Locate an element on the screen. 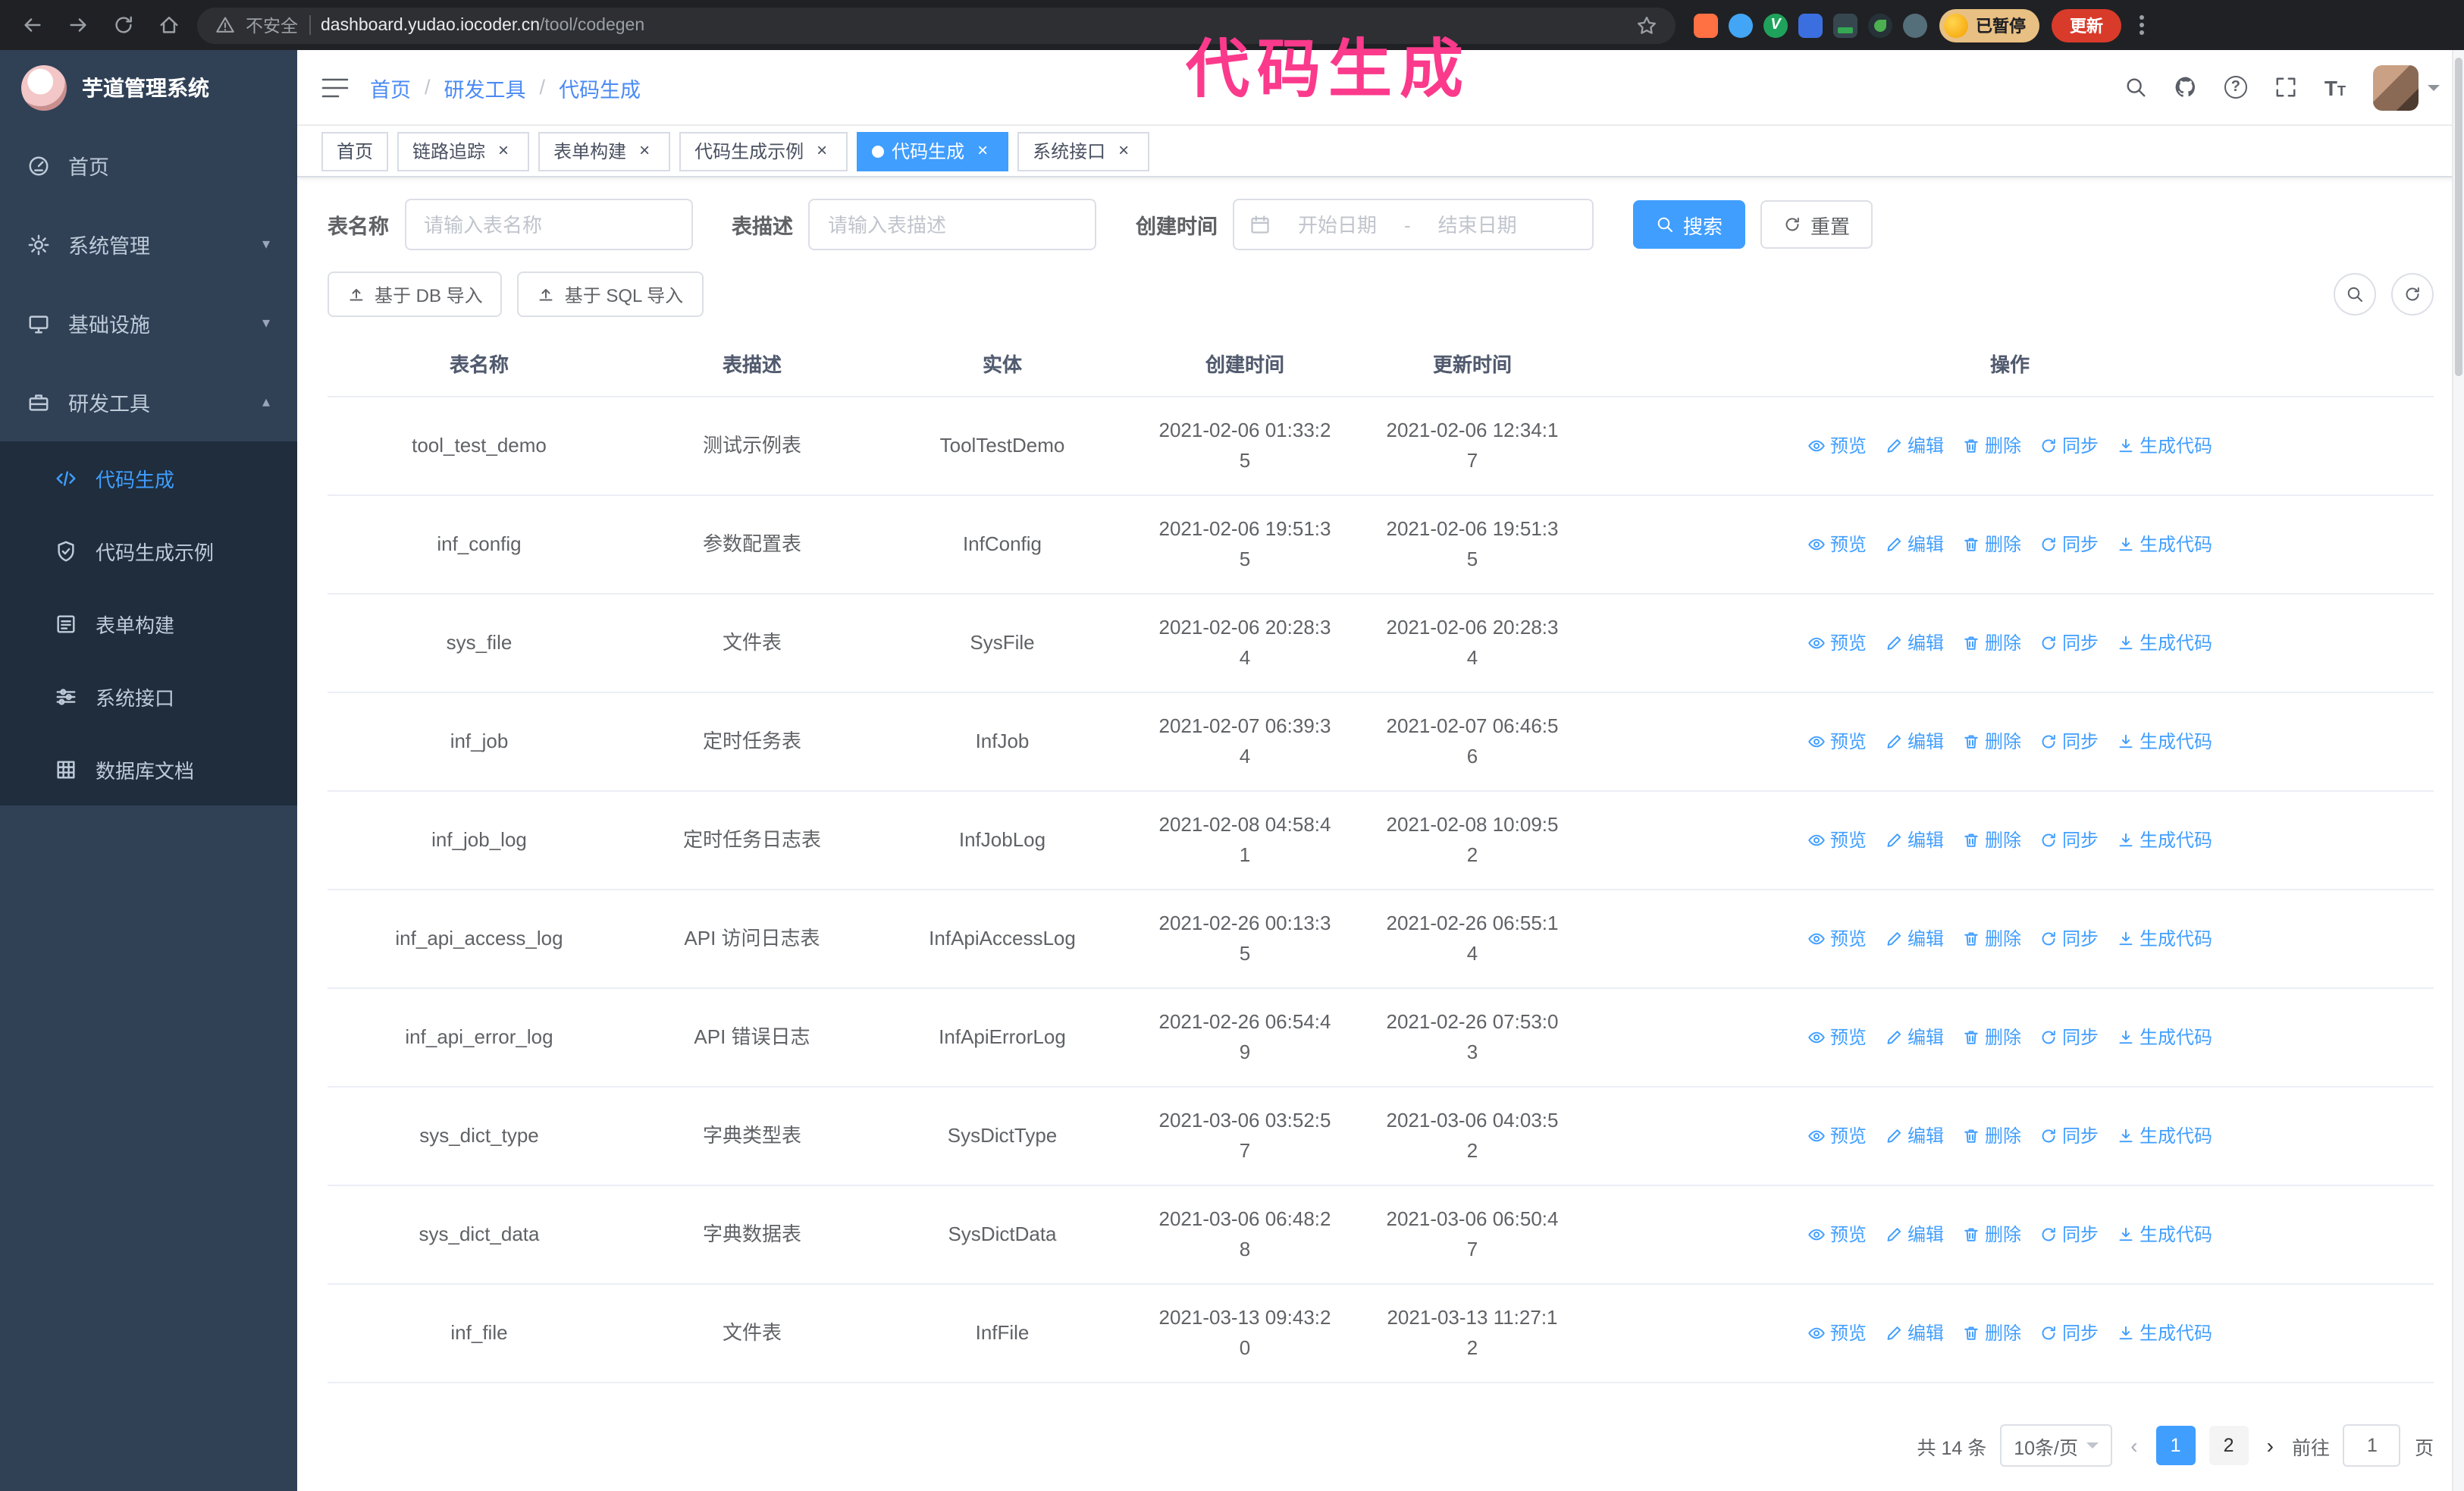  page-size-select: 10条/页 is located at coordinates (2056, 1445).